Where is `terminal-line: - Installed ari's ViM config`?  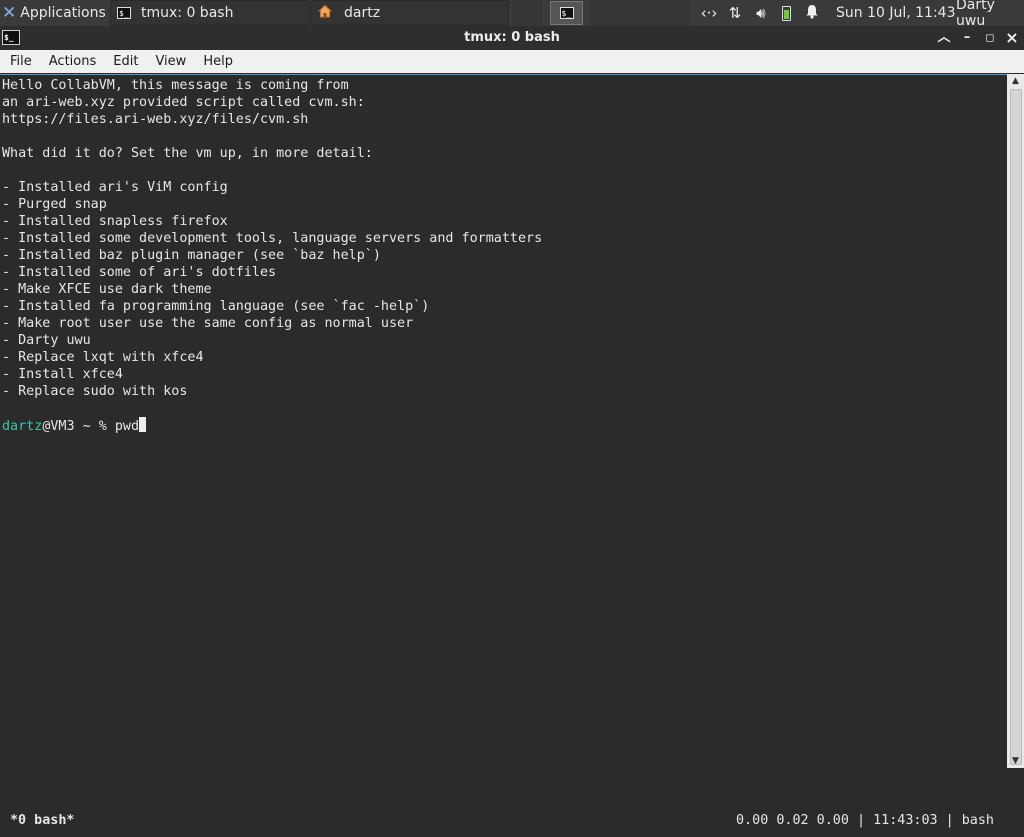 terminal-line: - Installed ari's ViM config is located at coordinates (115, 187).